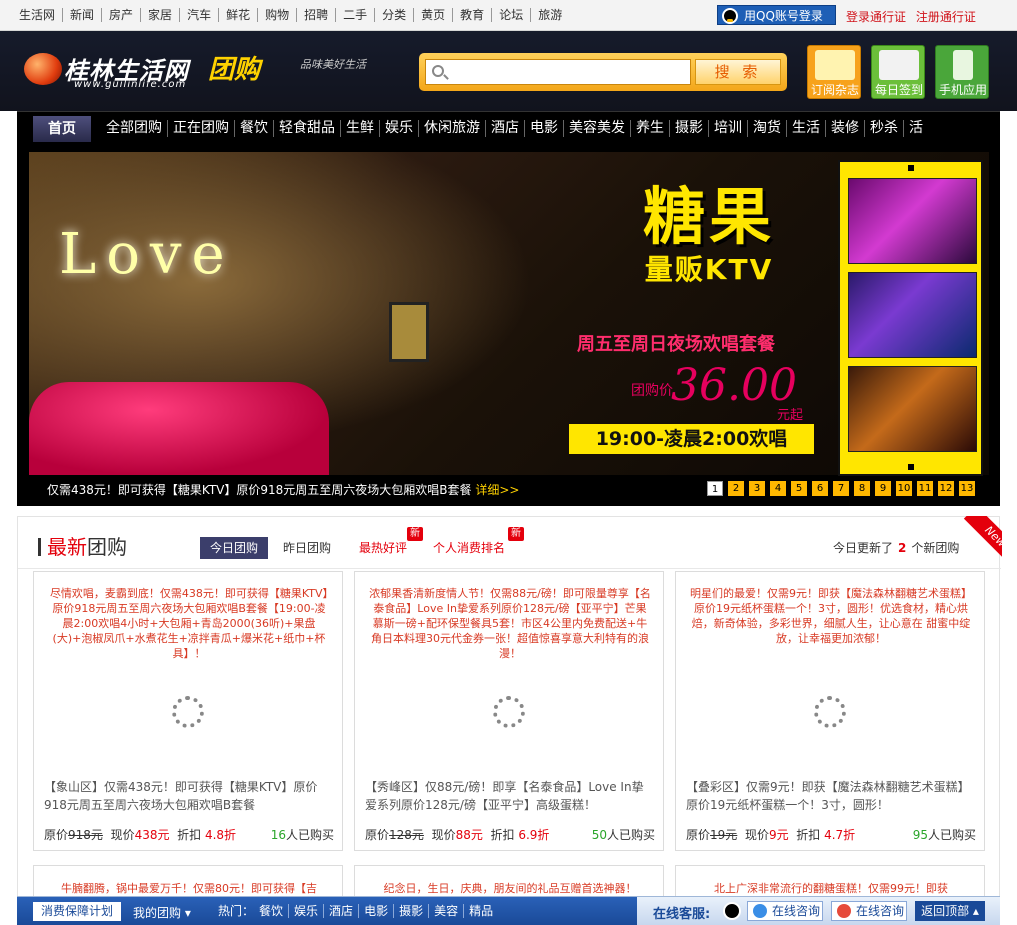 The height and width of the screenshot is (925, 1017). I want to click on now-price-label: 现价, so click(122, 835).